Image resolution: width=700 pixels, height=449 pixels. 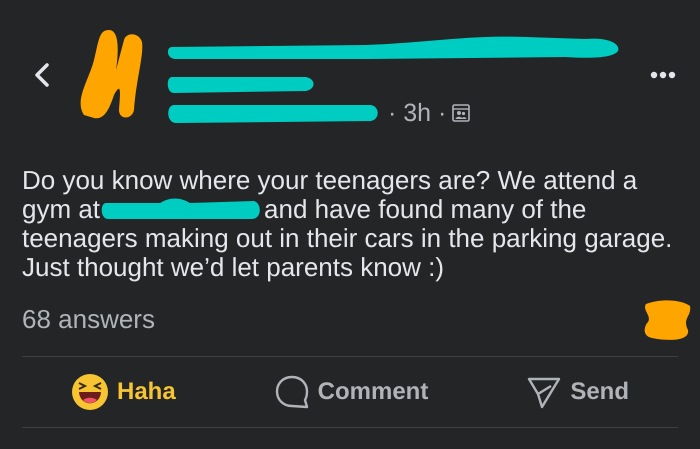 I want to click on post-text: gym at, so click(x=61, y=209).